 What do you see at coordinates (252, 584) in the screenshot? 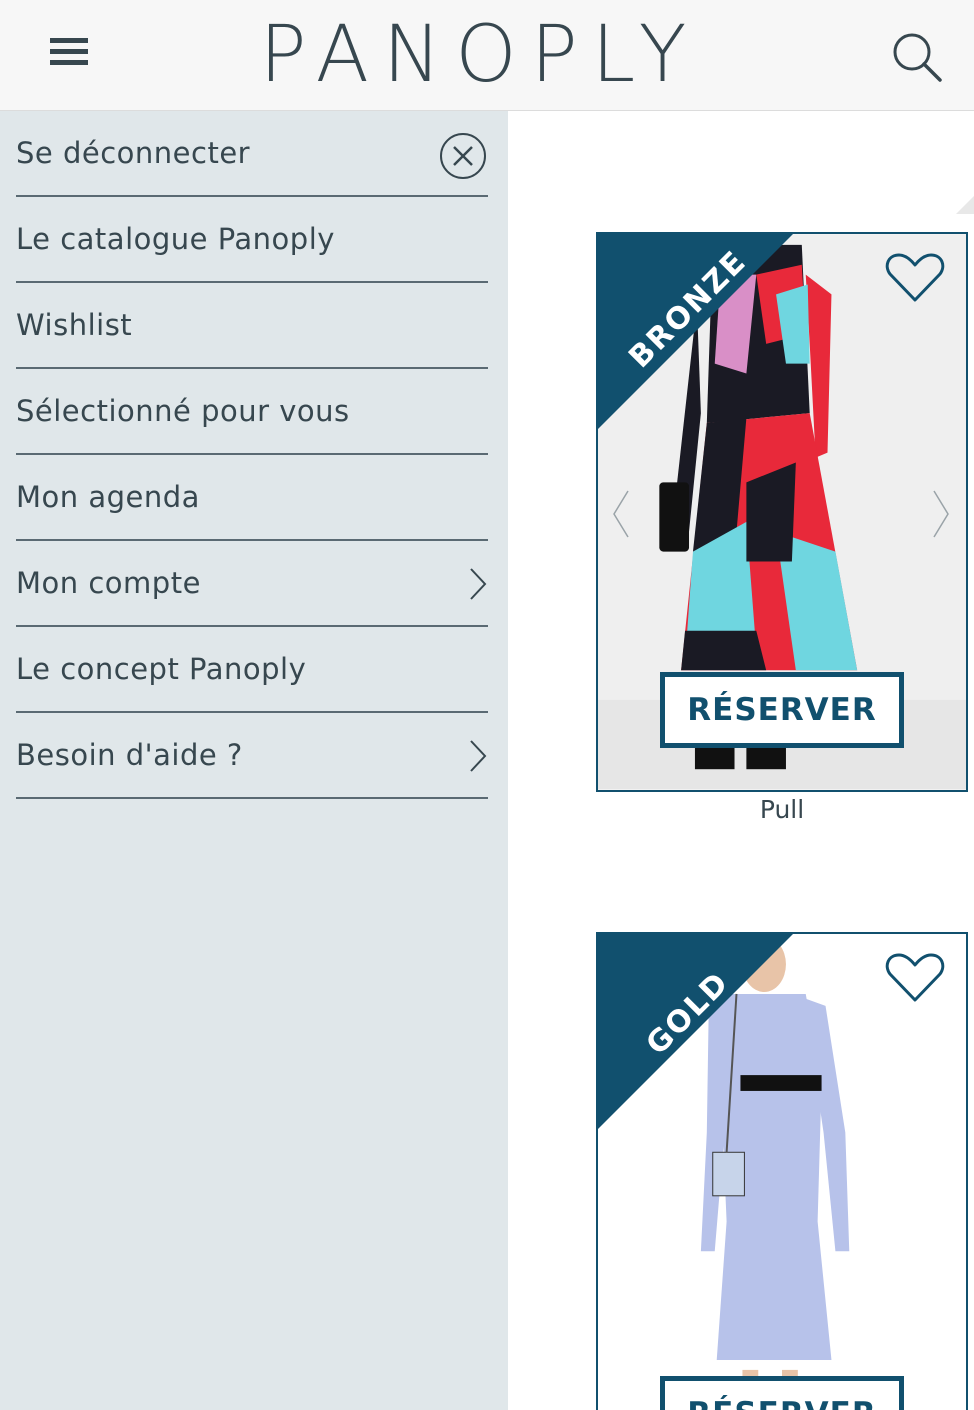
I see `menu-item-account: Mon compte` at bounding box center [252, 584].